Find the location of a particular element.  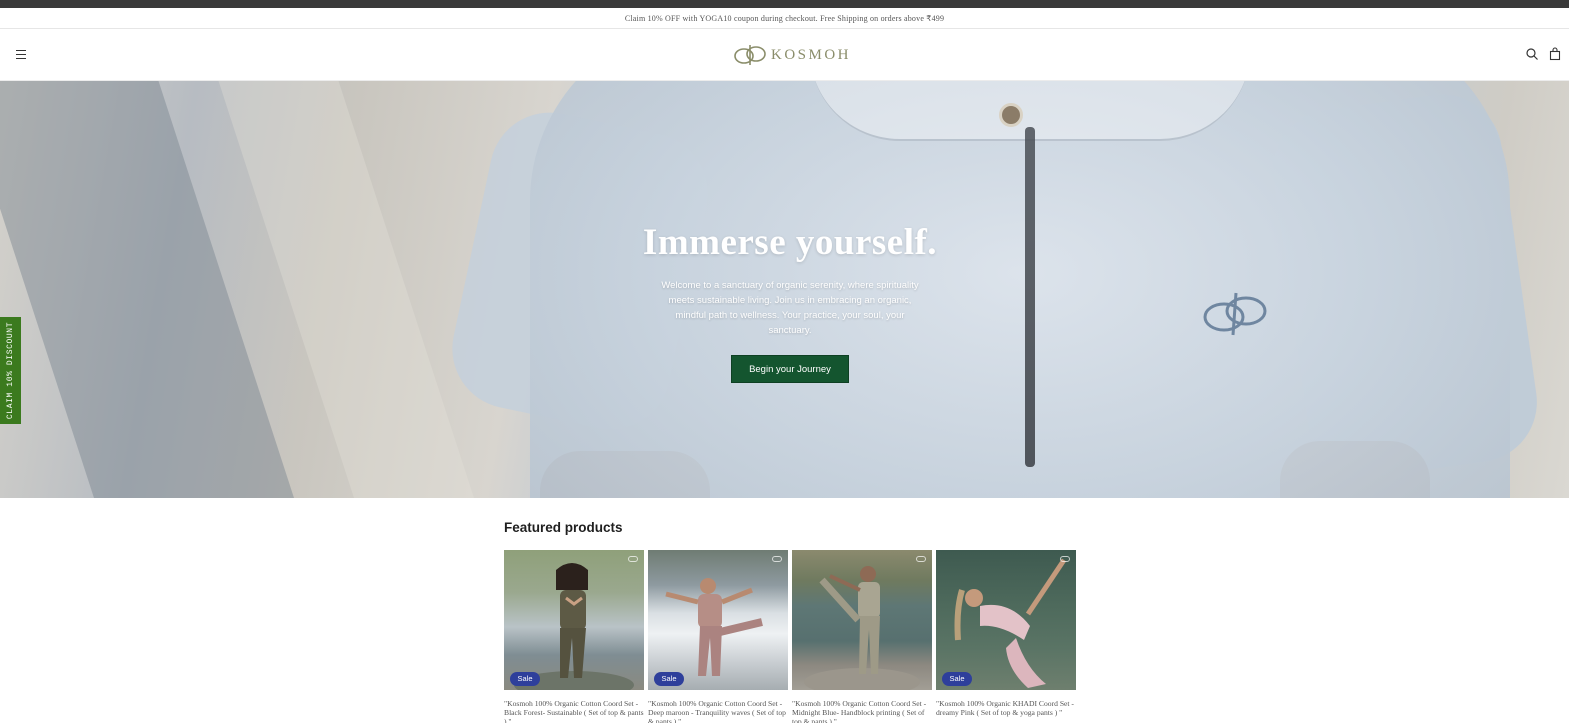

cart-icon is located at coordinates (1555, 54).